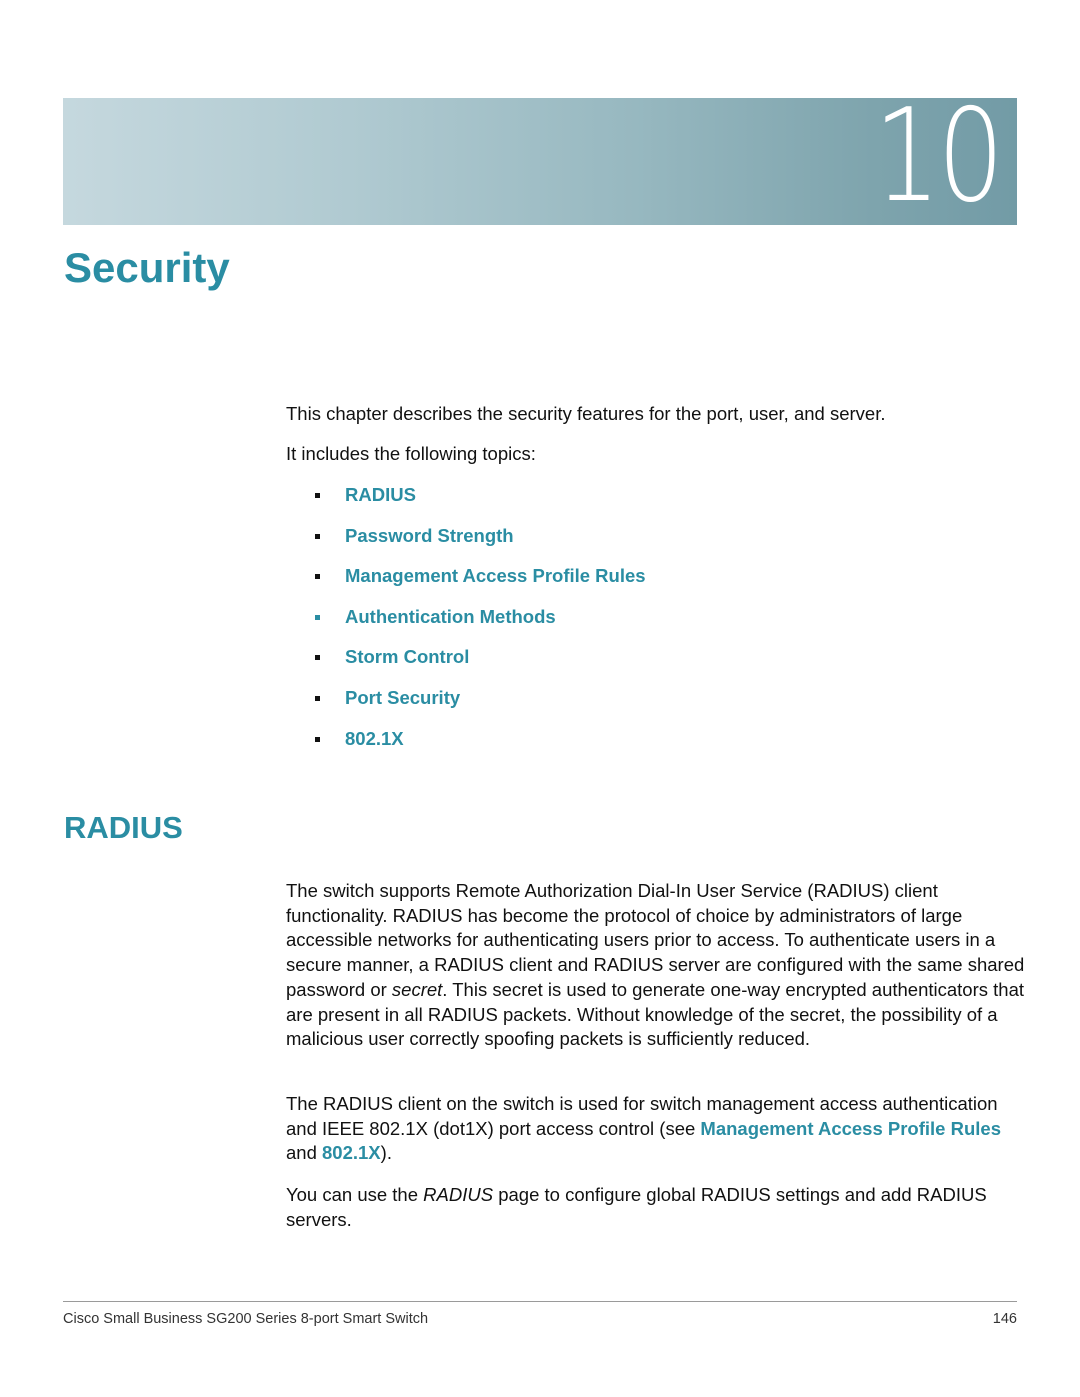  I want to click on link-802-1x: 802.1X, so click(351, 1152).